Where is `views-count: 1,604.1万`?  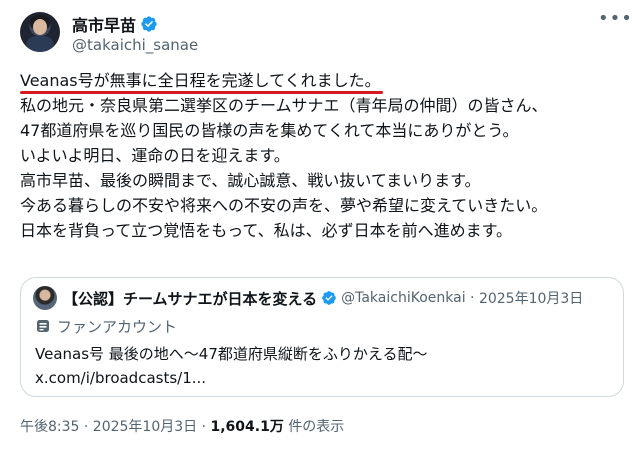 views-count: 1,604.1万 is located at coordinates (247, 427).